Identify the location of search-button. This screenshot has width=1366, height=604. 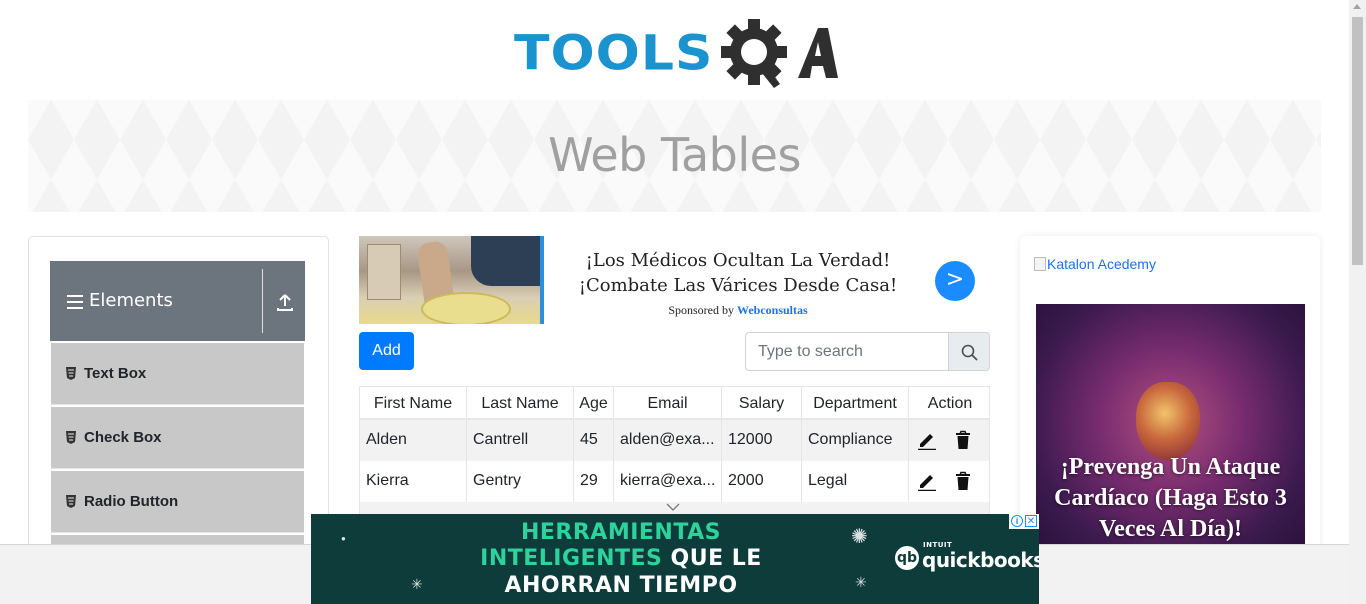
(969, 351).